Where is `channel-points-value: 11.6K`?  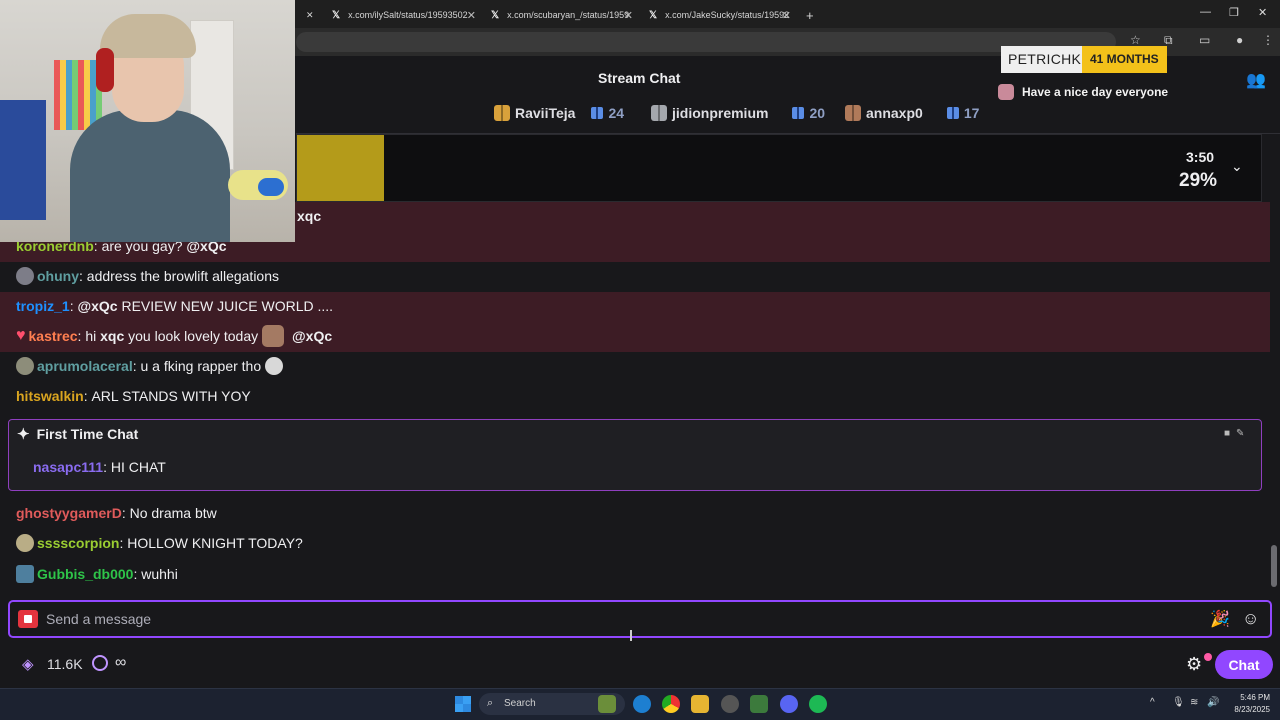 channel-points-value: 11.6K is located at coordinates (65, 664).